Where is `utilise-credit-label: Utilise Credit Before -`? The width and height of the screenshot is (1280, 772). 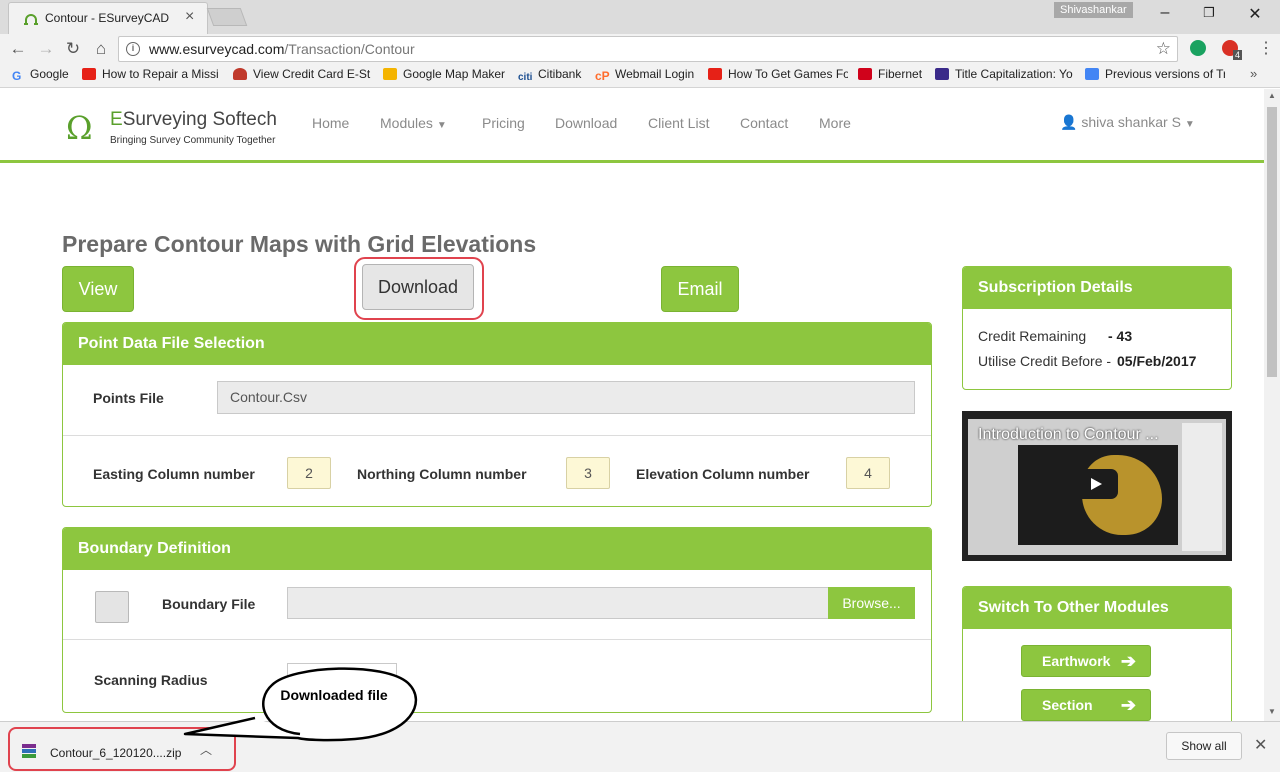
utilise-credit-label: Utilise Credit Before - is located at coordinates (1045, 361).